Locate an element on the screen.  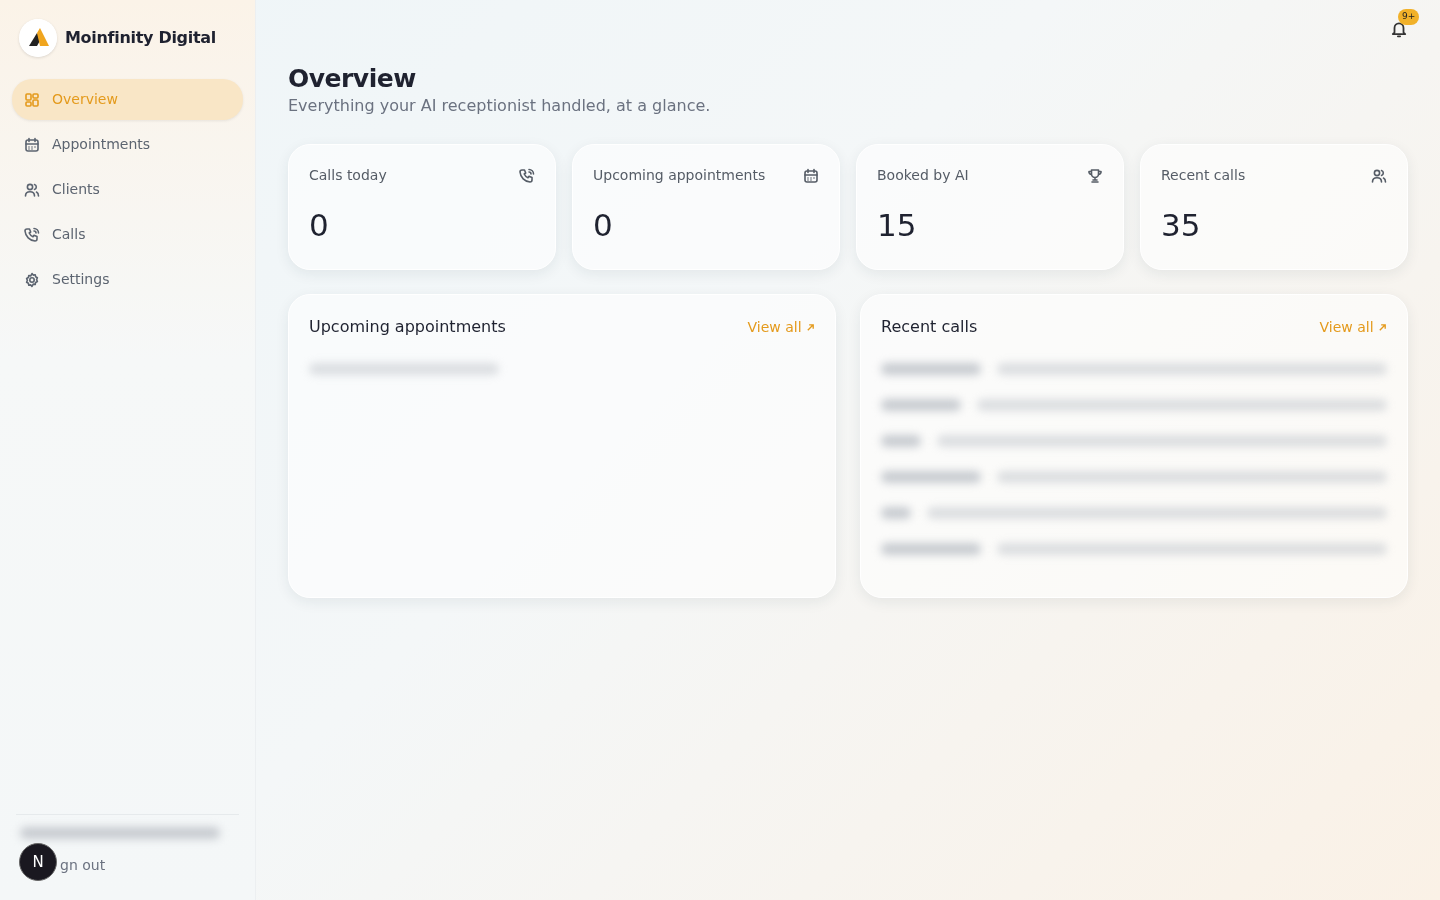
sign-out-link: gn out is located at coordinates (83, 865).